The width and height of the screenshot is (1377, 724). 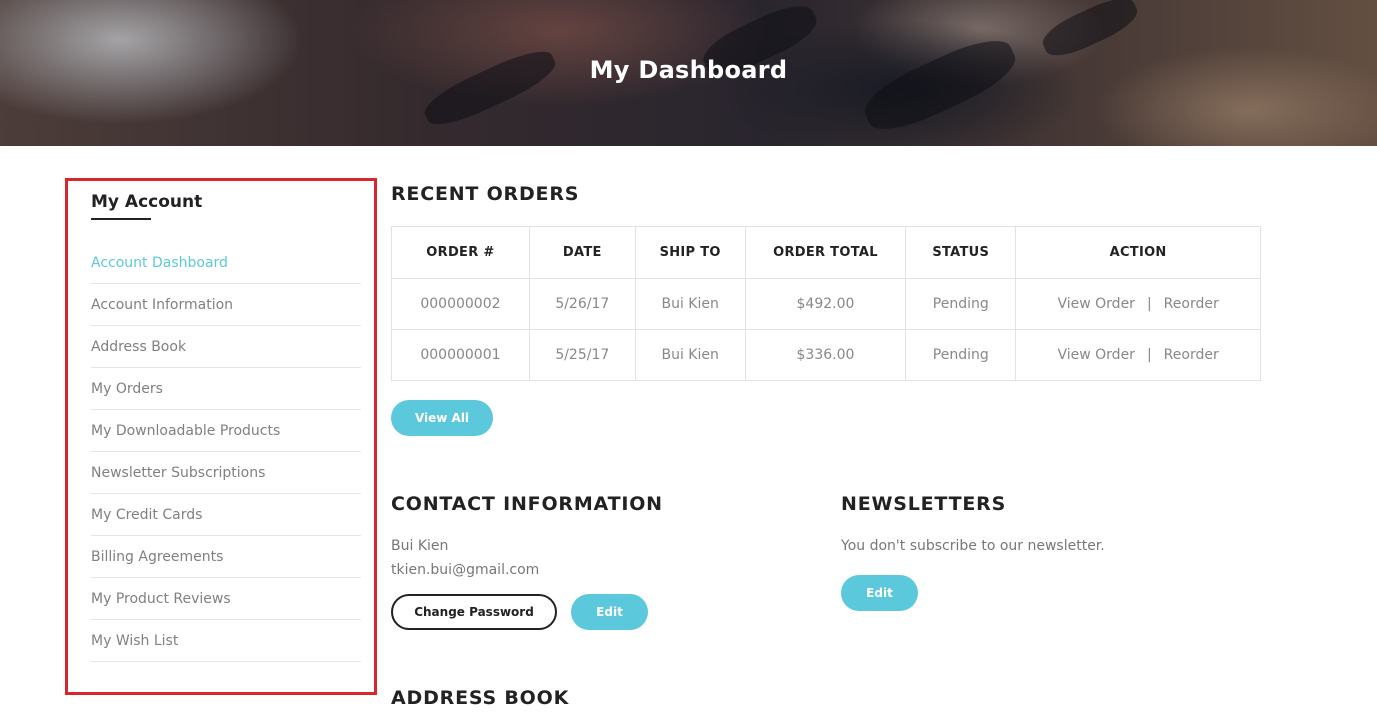 I want to click on contact-information-title: CONTACT INFORMATION, so click(x=527, y=504).